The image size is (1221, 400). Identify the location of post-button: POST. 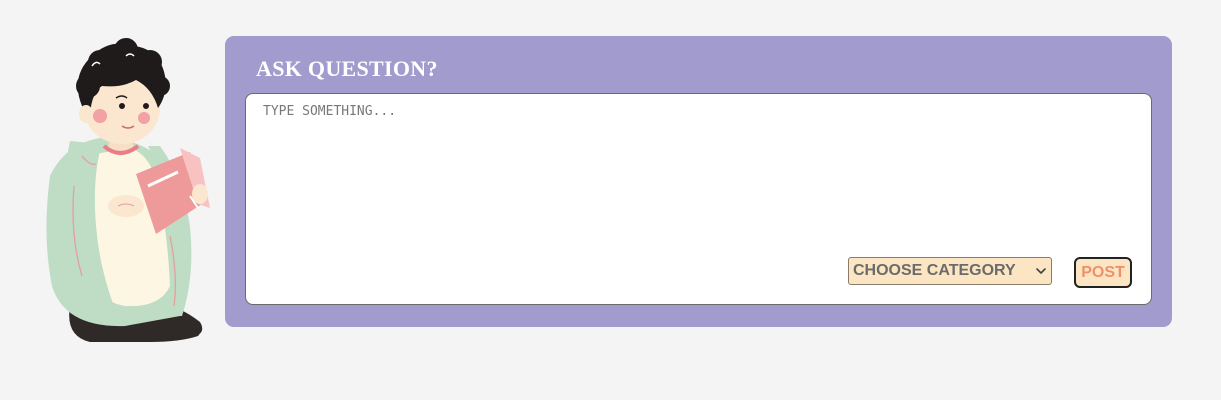
(1103, 272).